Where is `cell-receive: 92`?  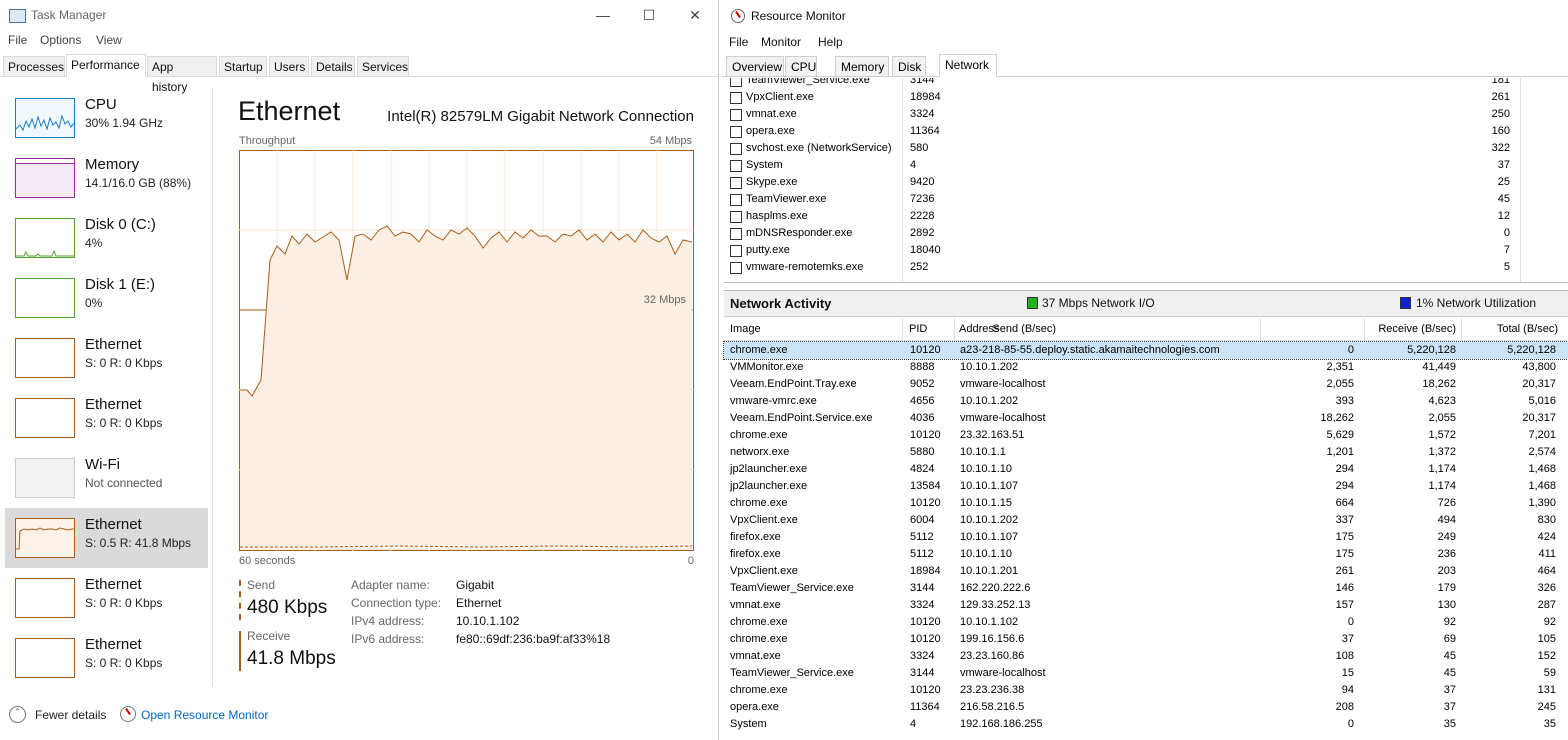 cell-receive: 92 is located at coordinates (1449, 622).